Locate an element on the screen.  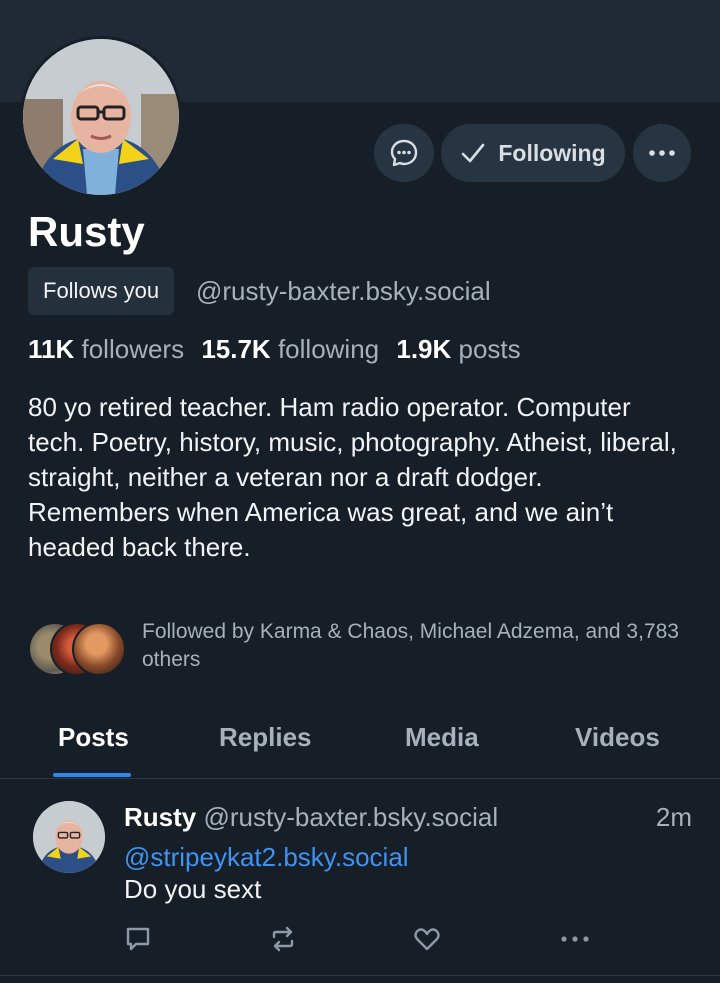
tab-posts: Posts is located at coordinates (93, 737).